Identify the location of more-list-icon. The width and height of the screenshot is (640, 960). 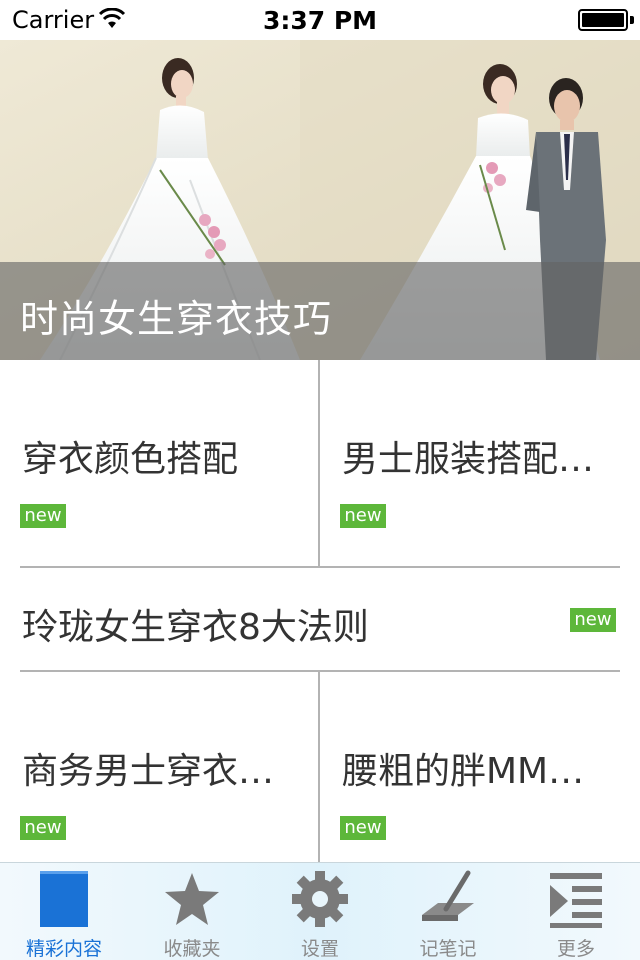
(576, 900).